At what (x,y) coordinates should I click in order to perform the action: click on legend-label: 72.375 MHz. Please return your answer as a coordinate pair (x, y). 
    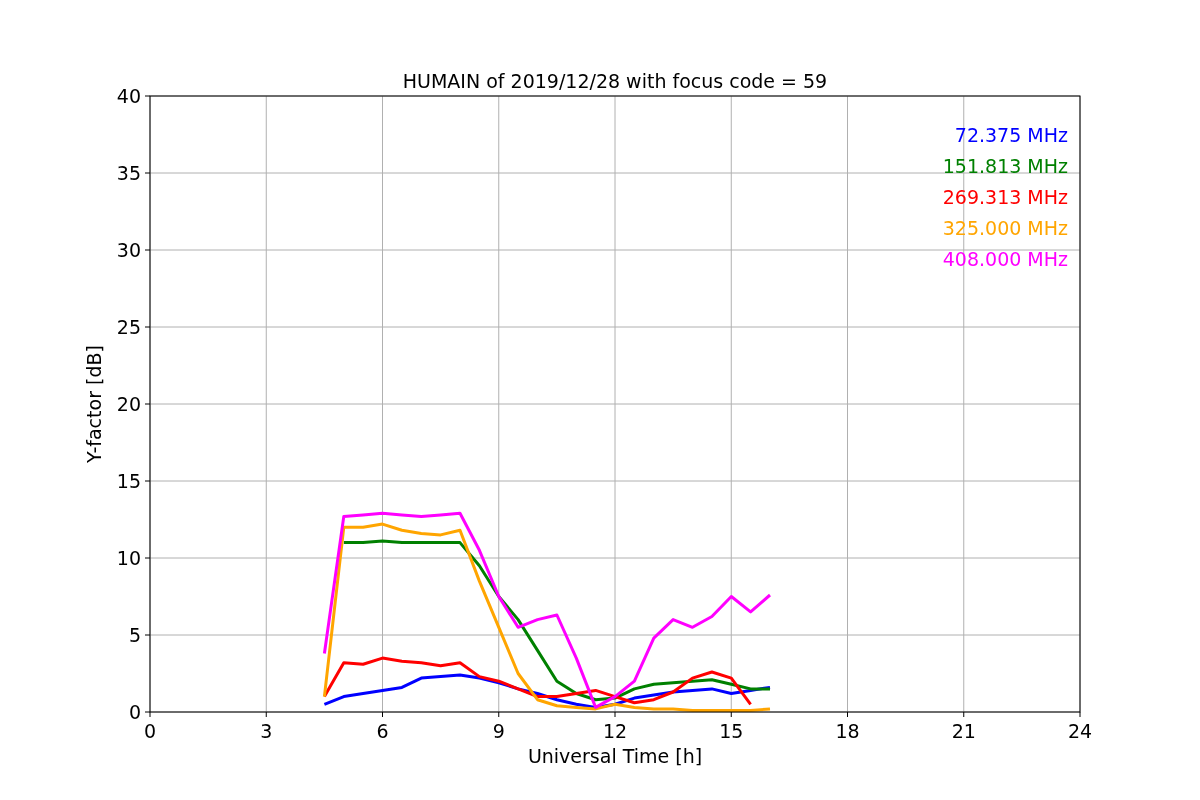
    Looking at the image, I should click on (1011, 135).